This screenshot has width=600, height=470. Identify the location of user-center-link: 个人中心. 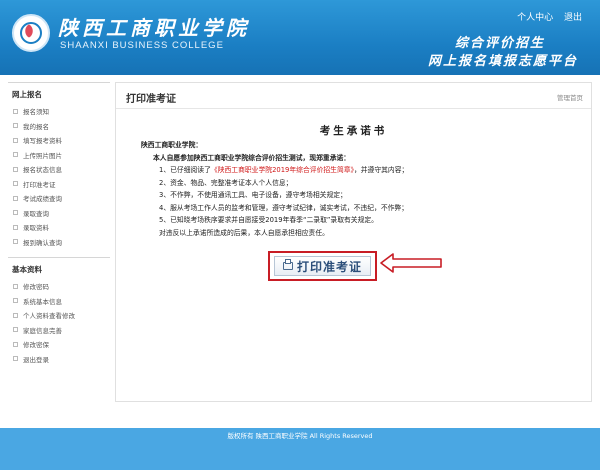
(535, 18).